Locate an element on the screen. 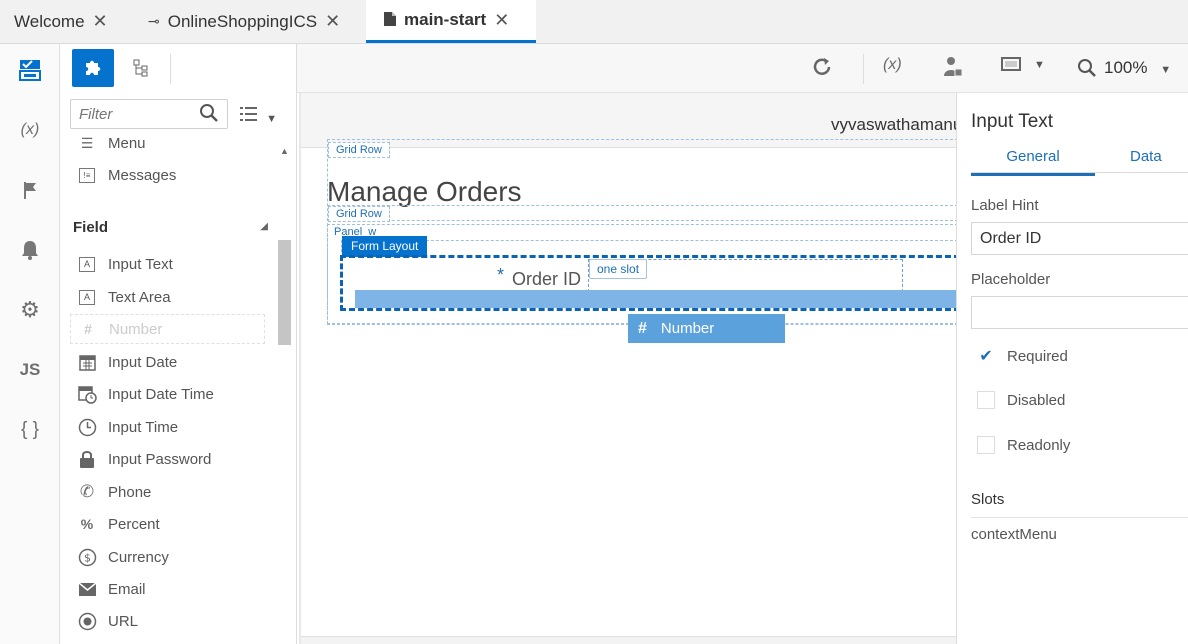  messages-icon: !≡ is located at coordinates (87, 175).